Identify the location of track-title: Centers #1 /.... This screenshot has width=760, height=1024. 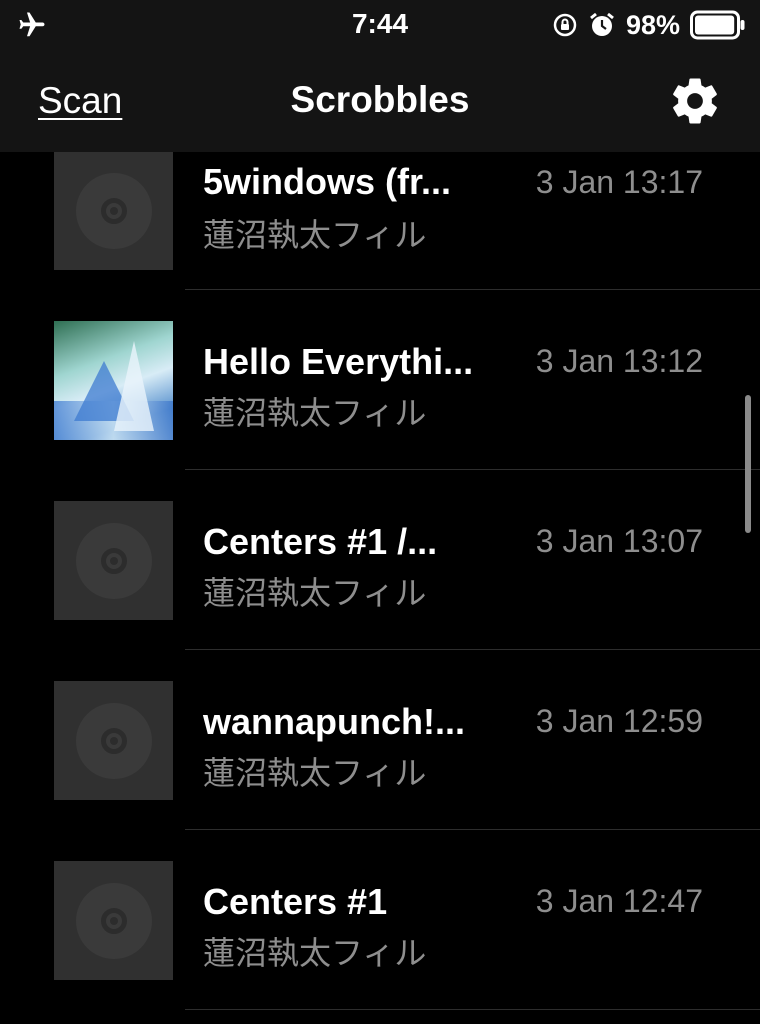
(320, 541).